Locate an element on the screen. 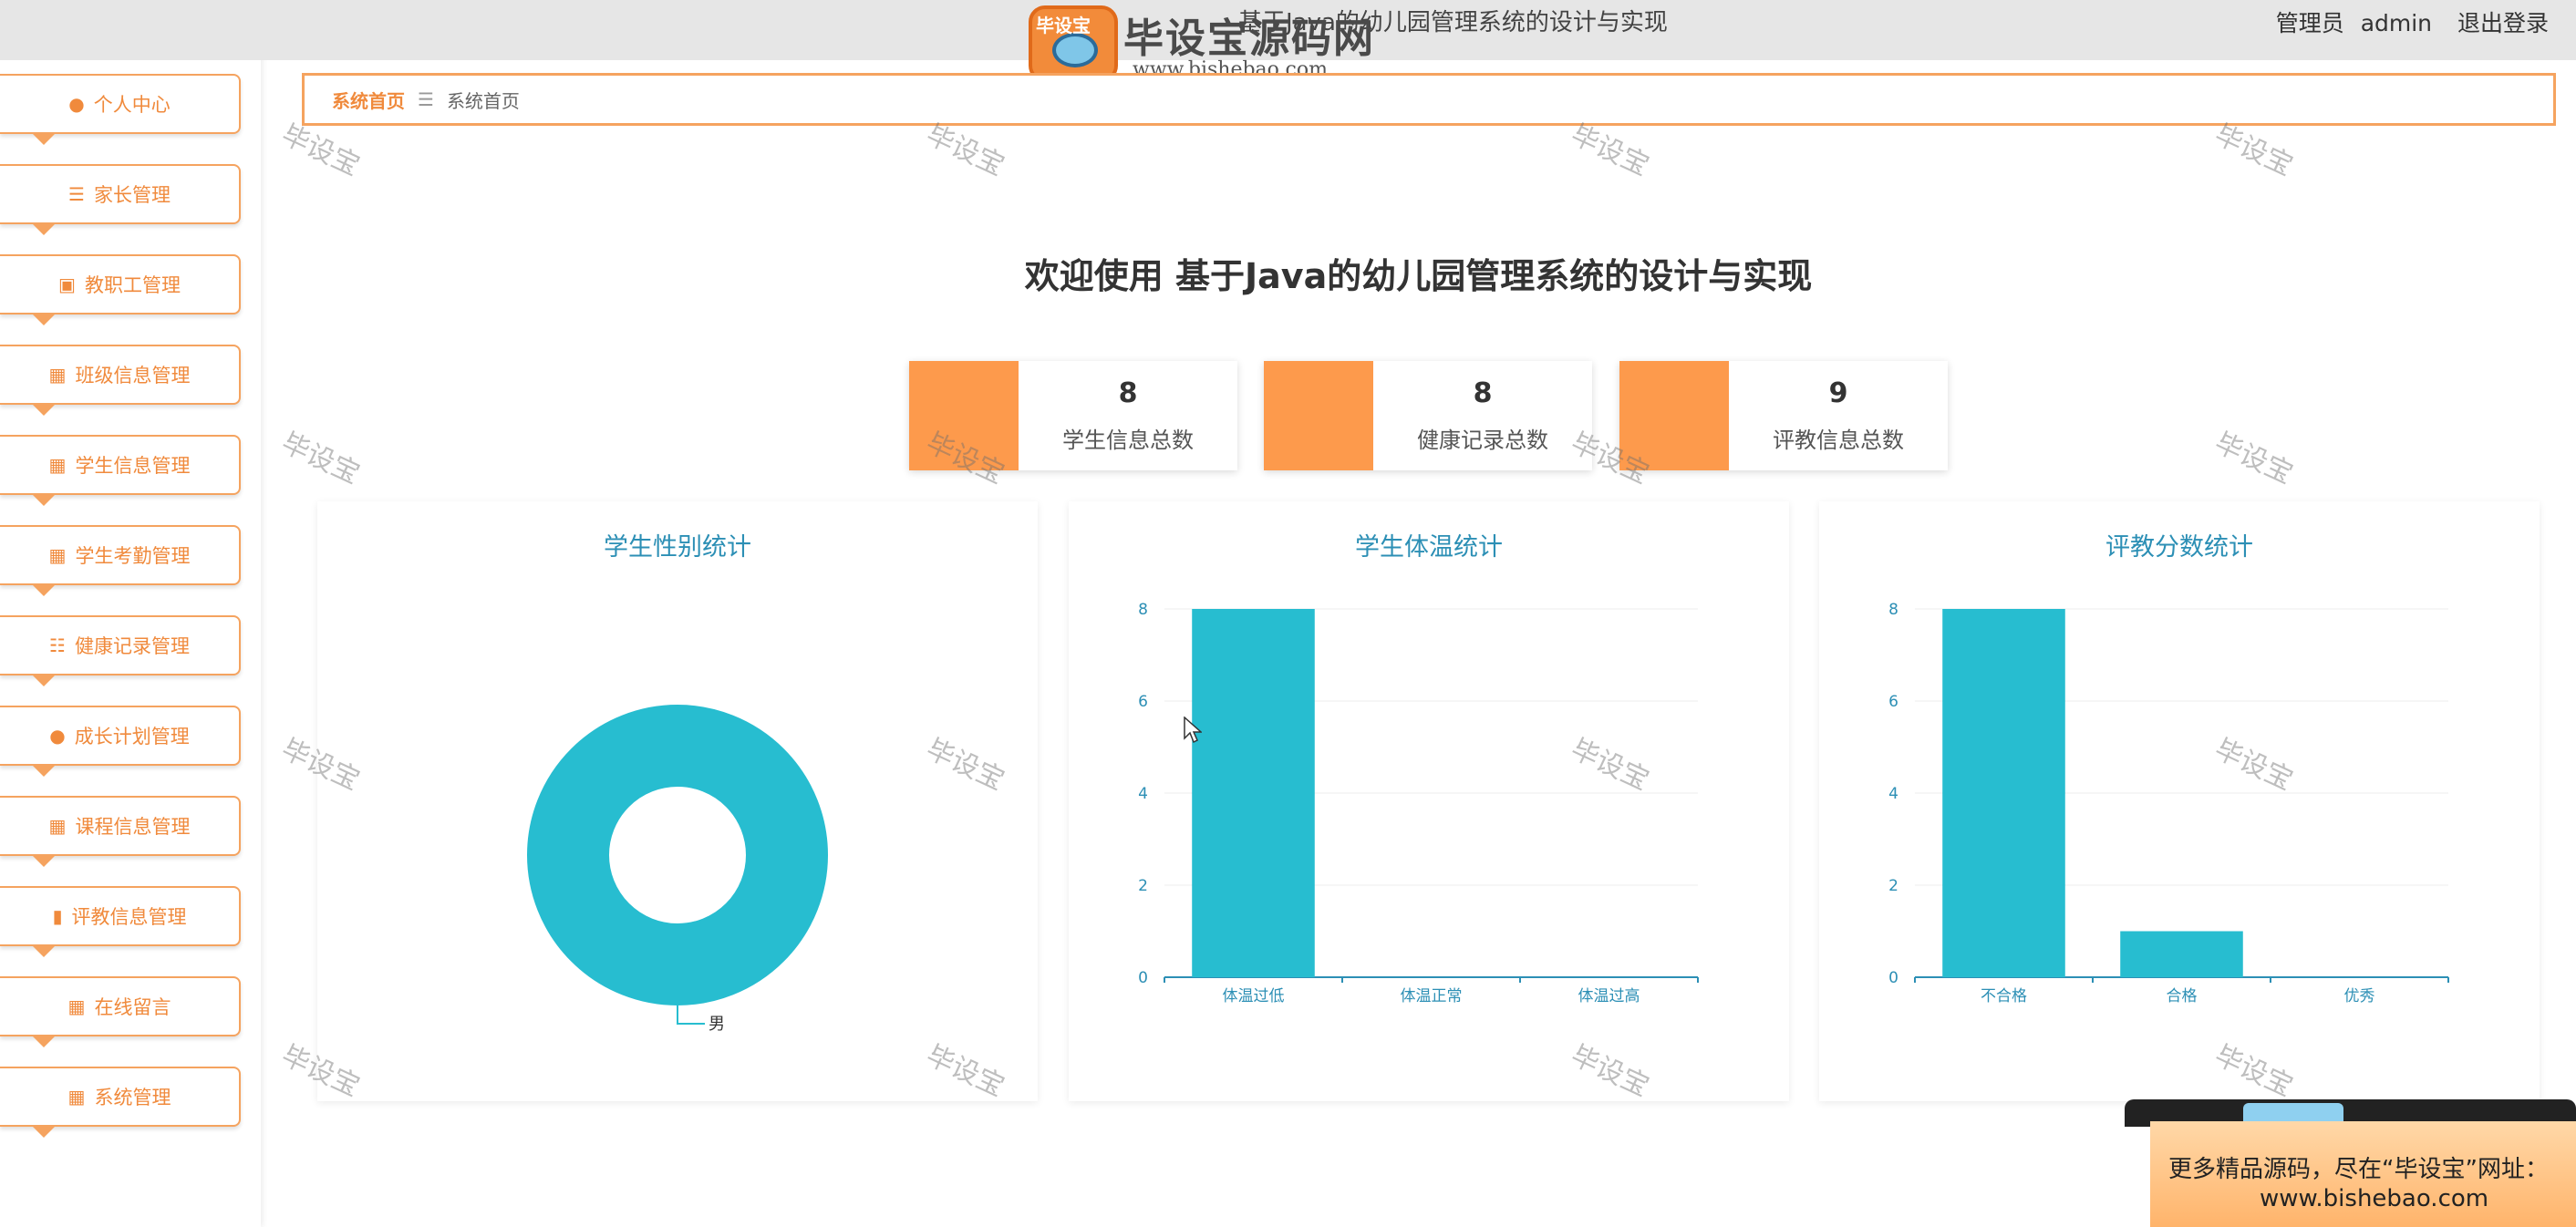  sidebar-item-3: ▣ 教职工管理 is located at coordinates (120, 289).